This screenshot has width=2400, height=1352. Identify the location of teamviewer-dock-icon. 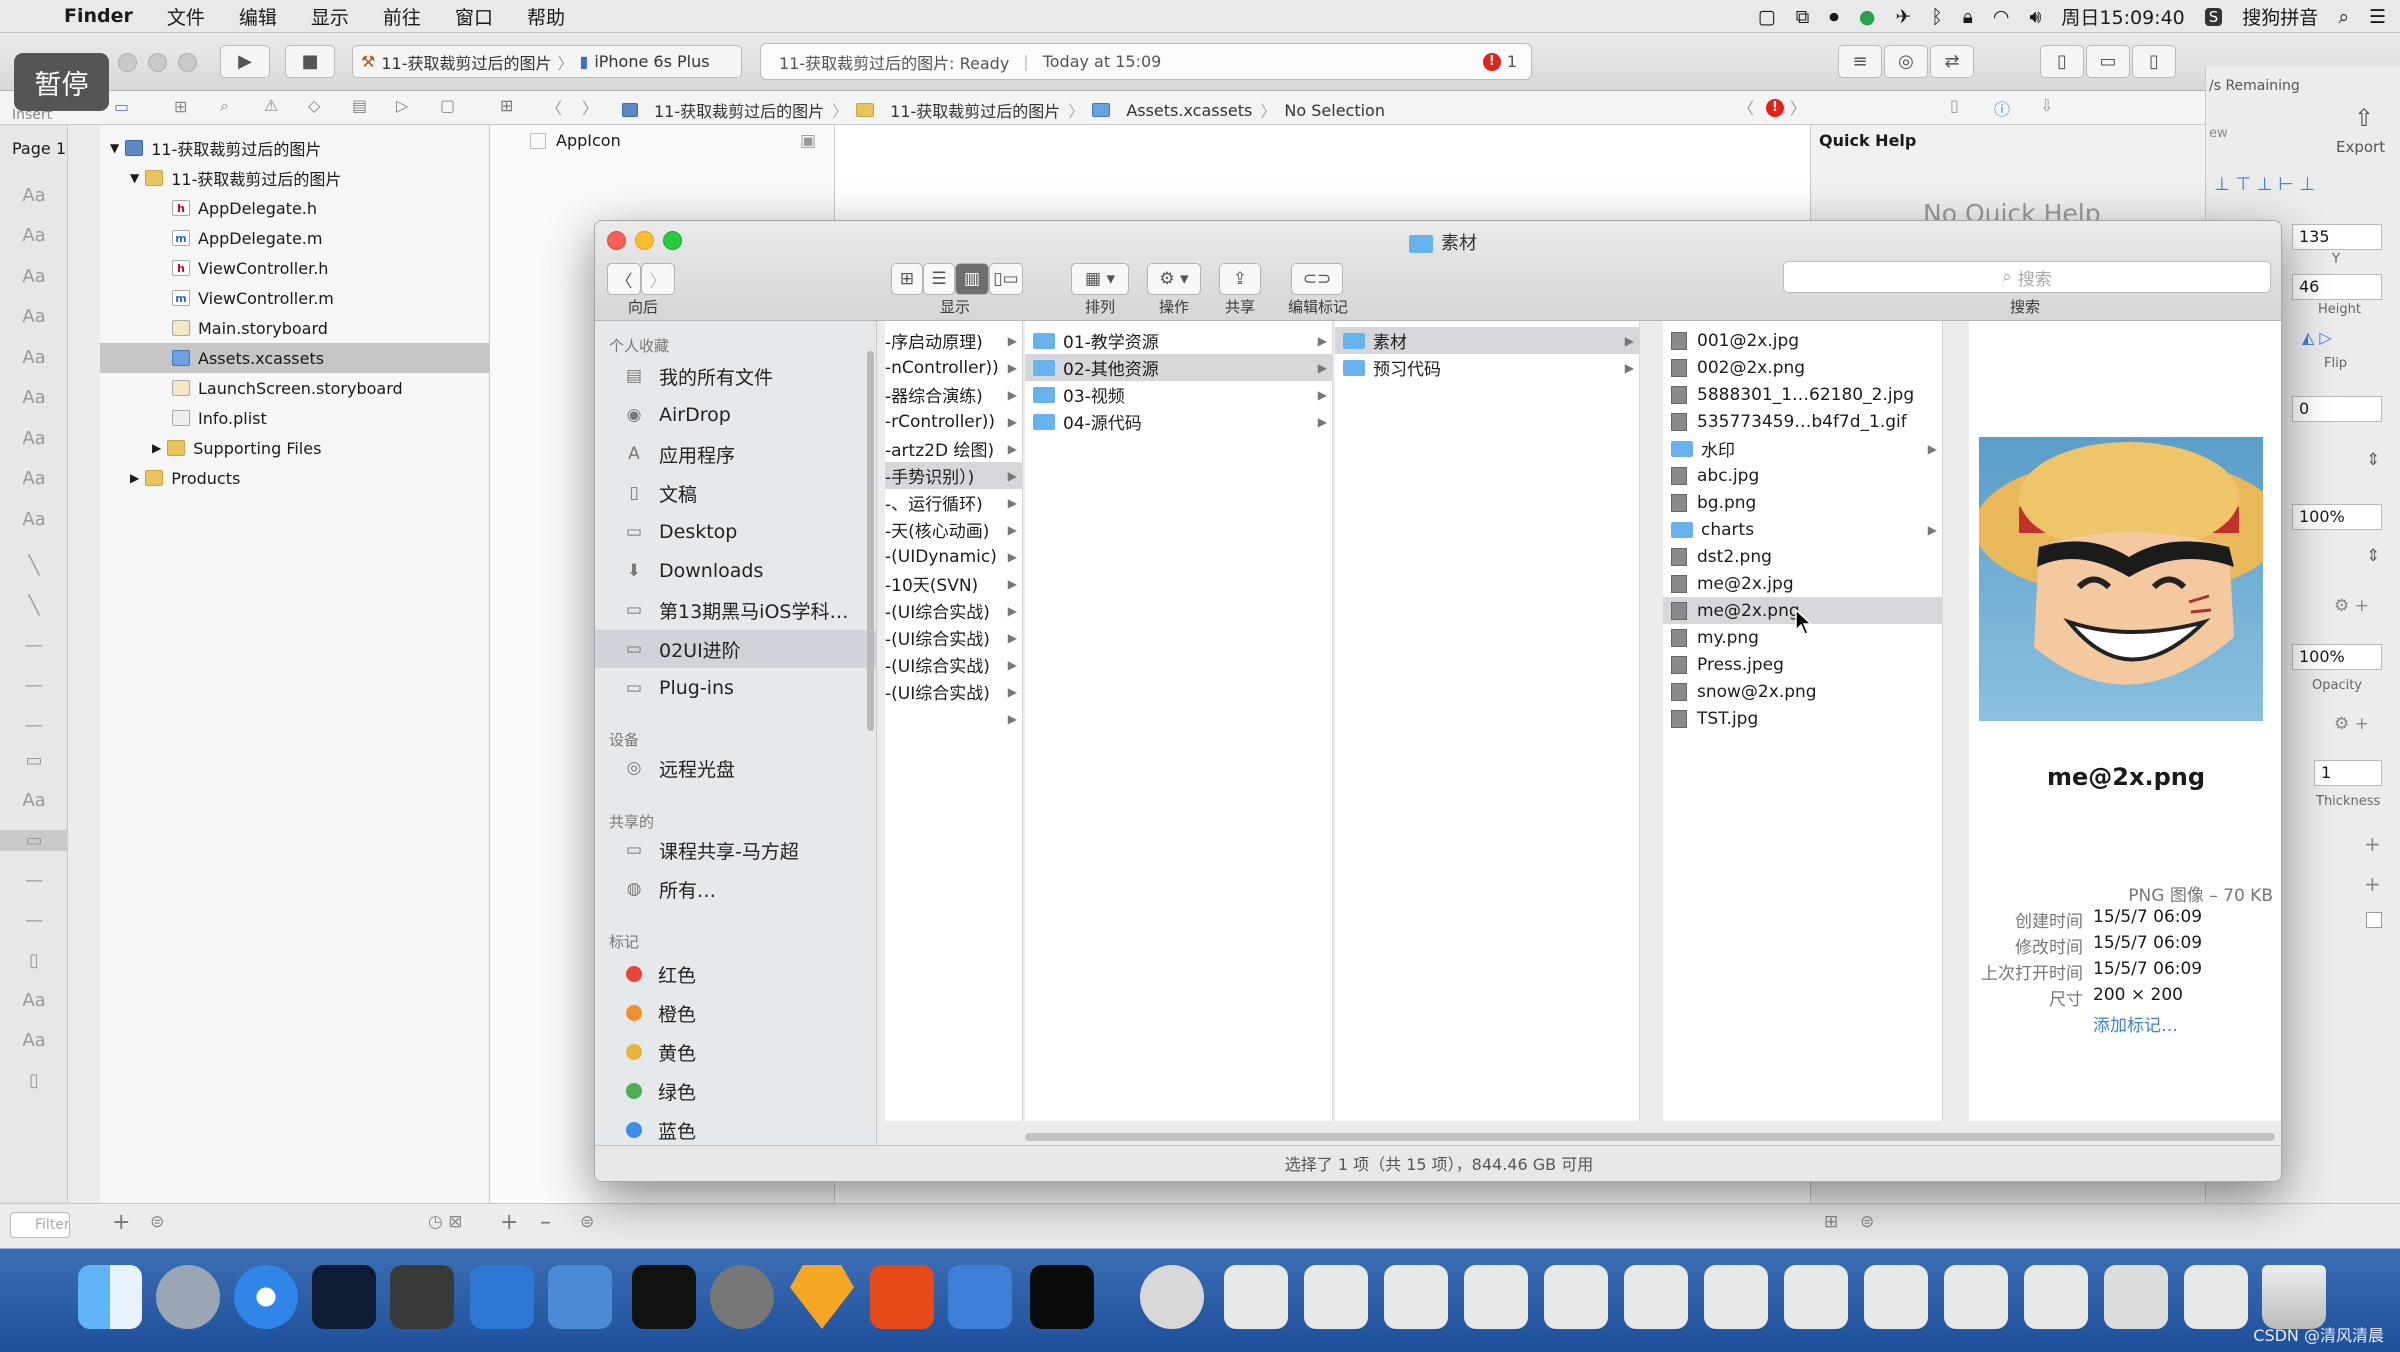
(980, 1297).